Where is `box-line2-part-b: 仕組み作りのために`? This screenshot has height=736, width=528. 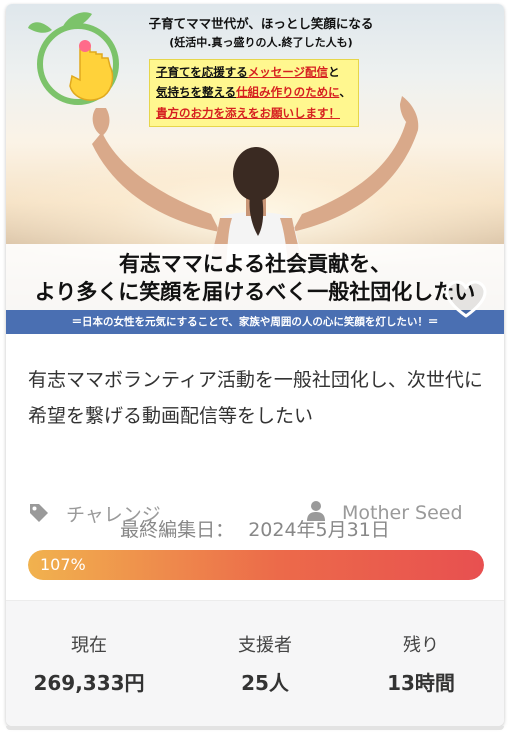
box-line2-part-b: 仕組み作りのために is located at coordinates (288, 92).